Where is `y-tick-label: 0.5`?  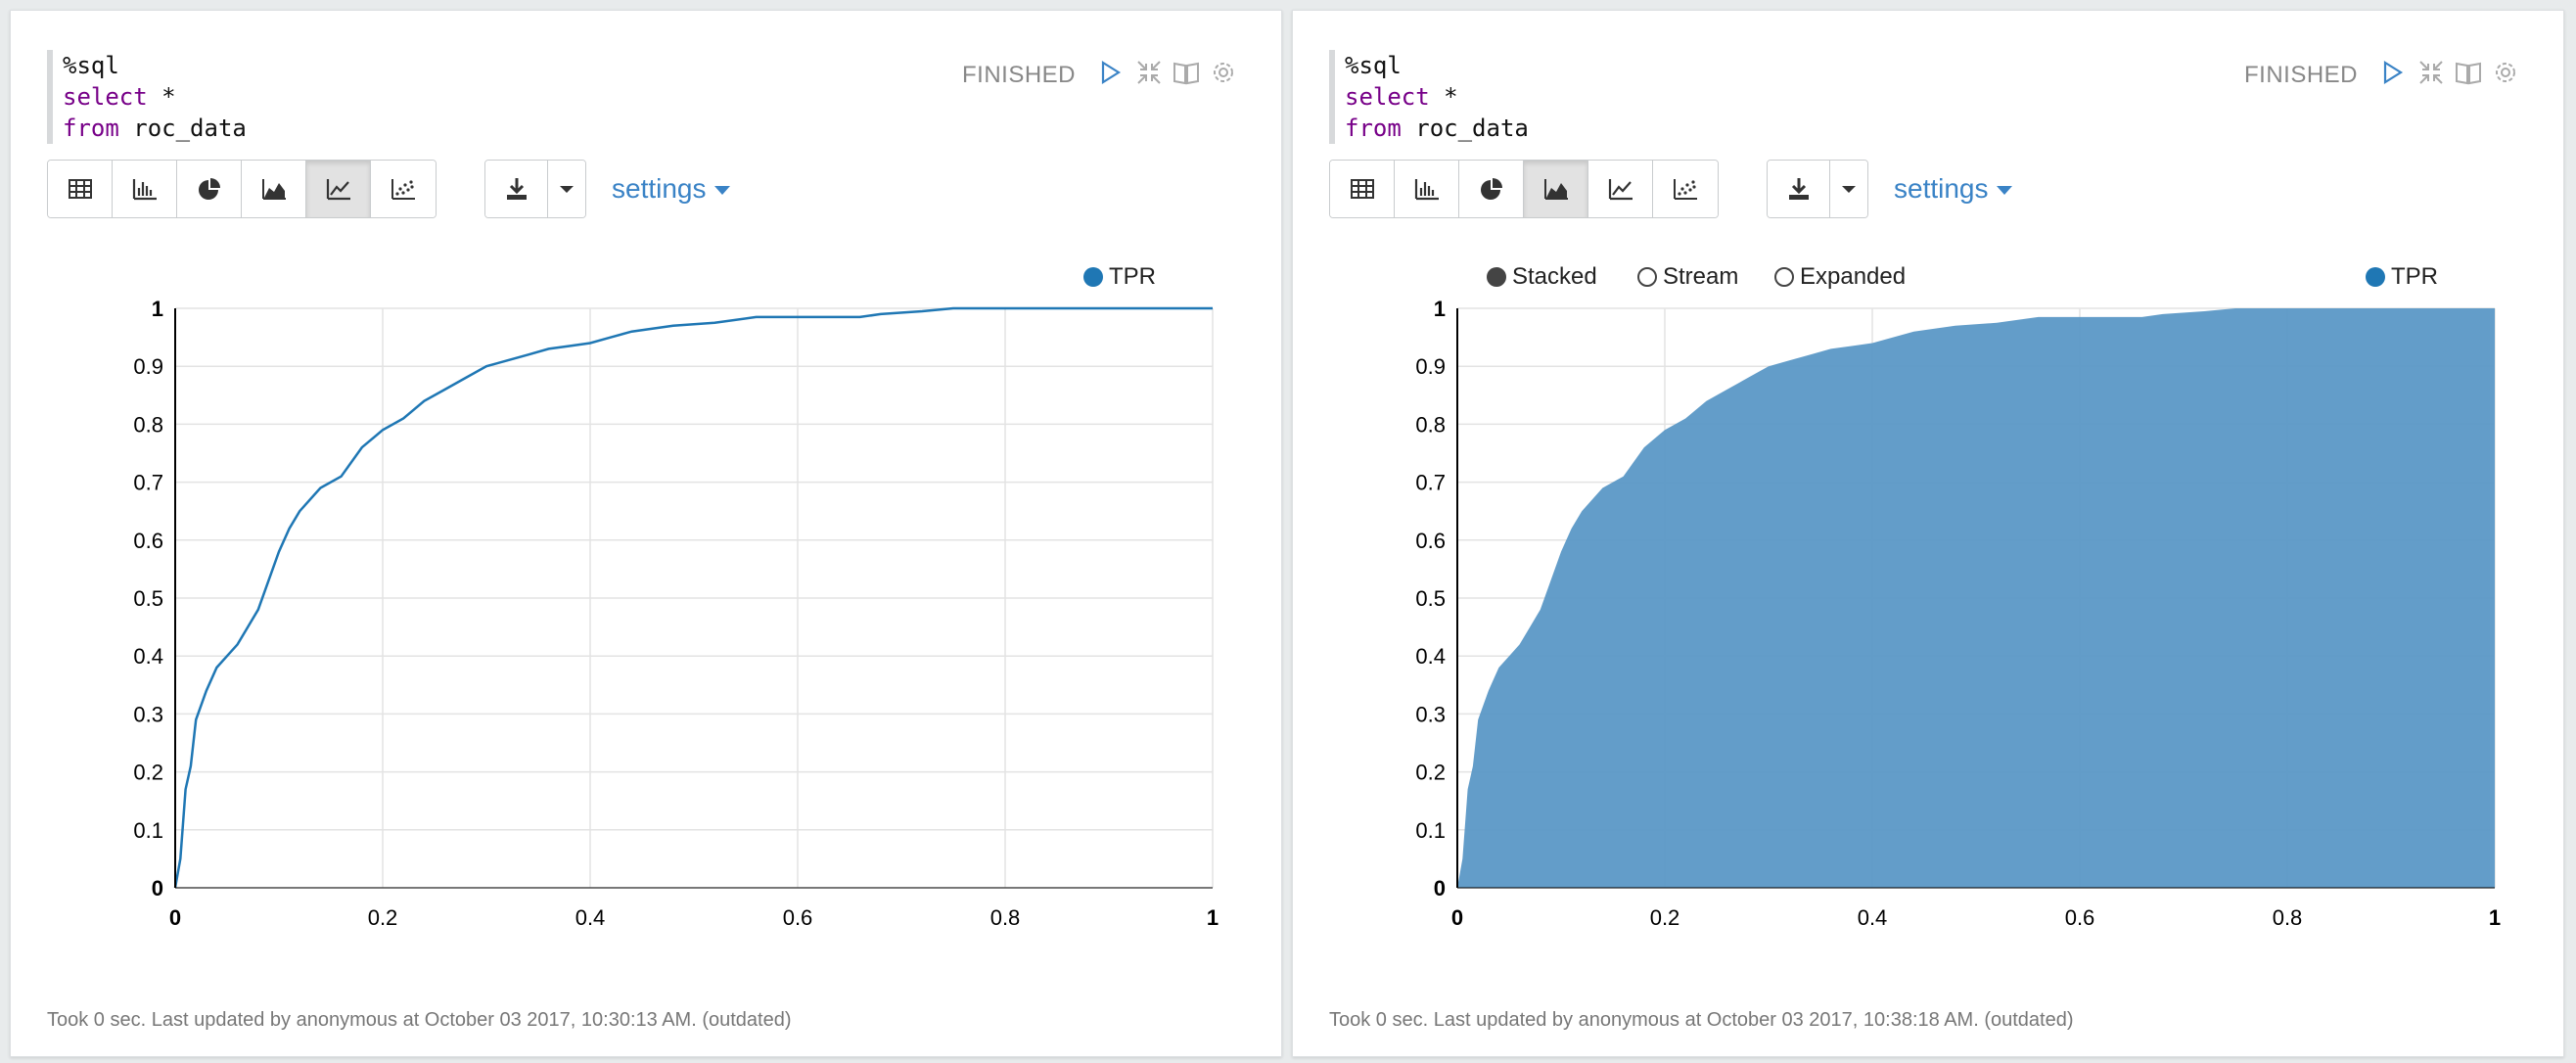
y-tick-label: 0.5 is located at coordinates (148, 598).